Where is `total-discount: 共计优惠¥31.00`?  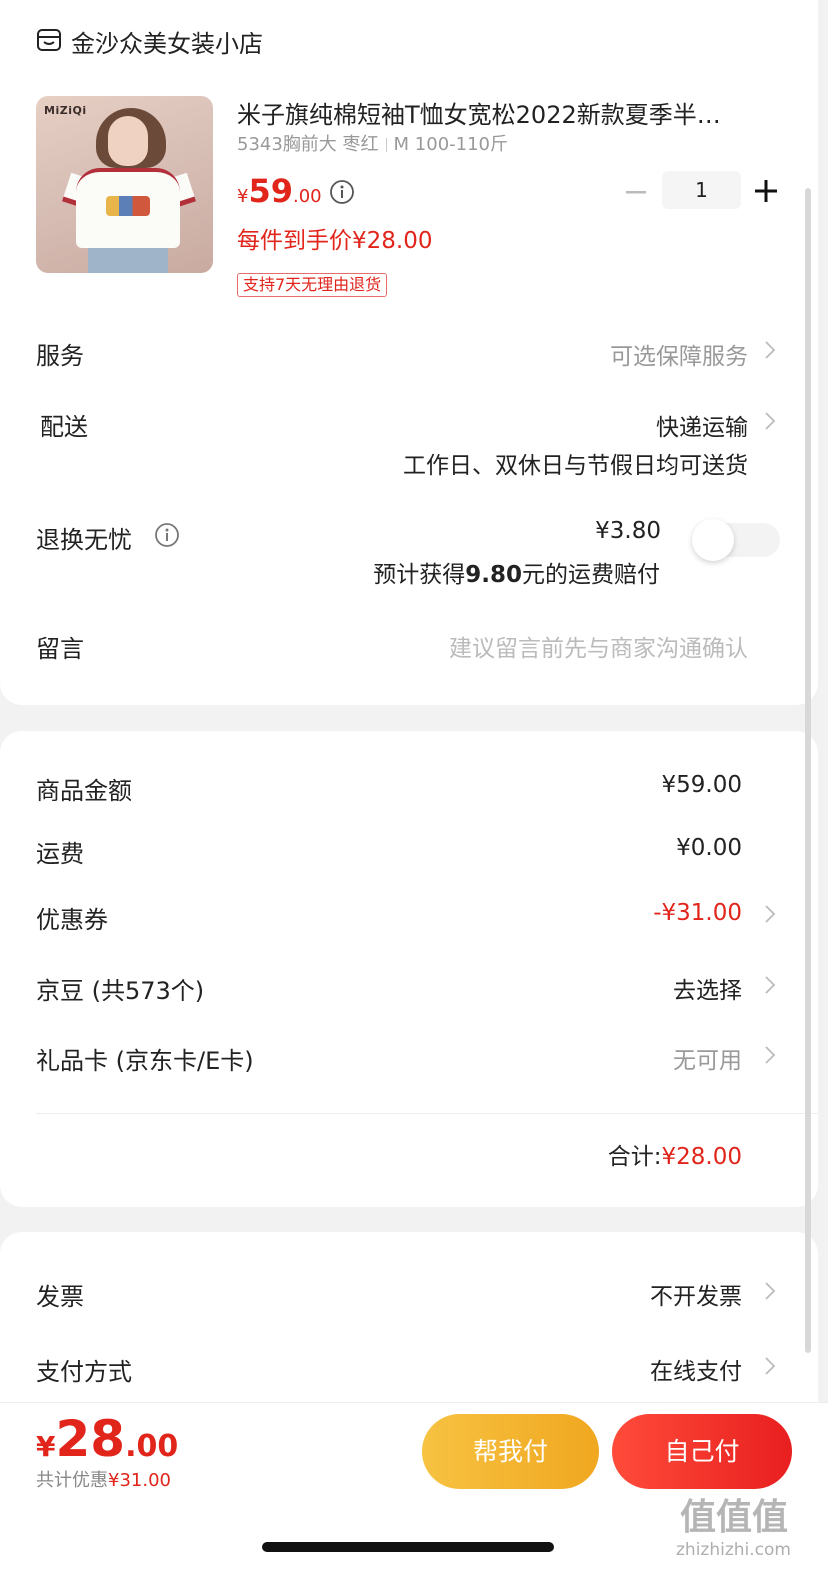 total-discount: 共计优惠¥31.00 is located at coordinates (103, 1480).